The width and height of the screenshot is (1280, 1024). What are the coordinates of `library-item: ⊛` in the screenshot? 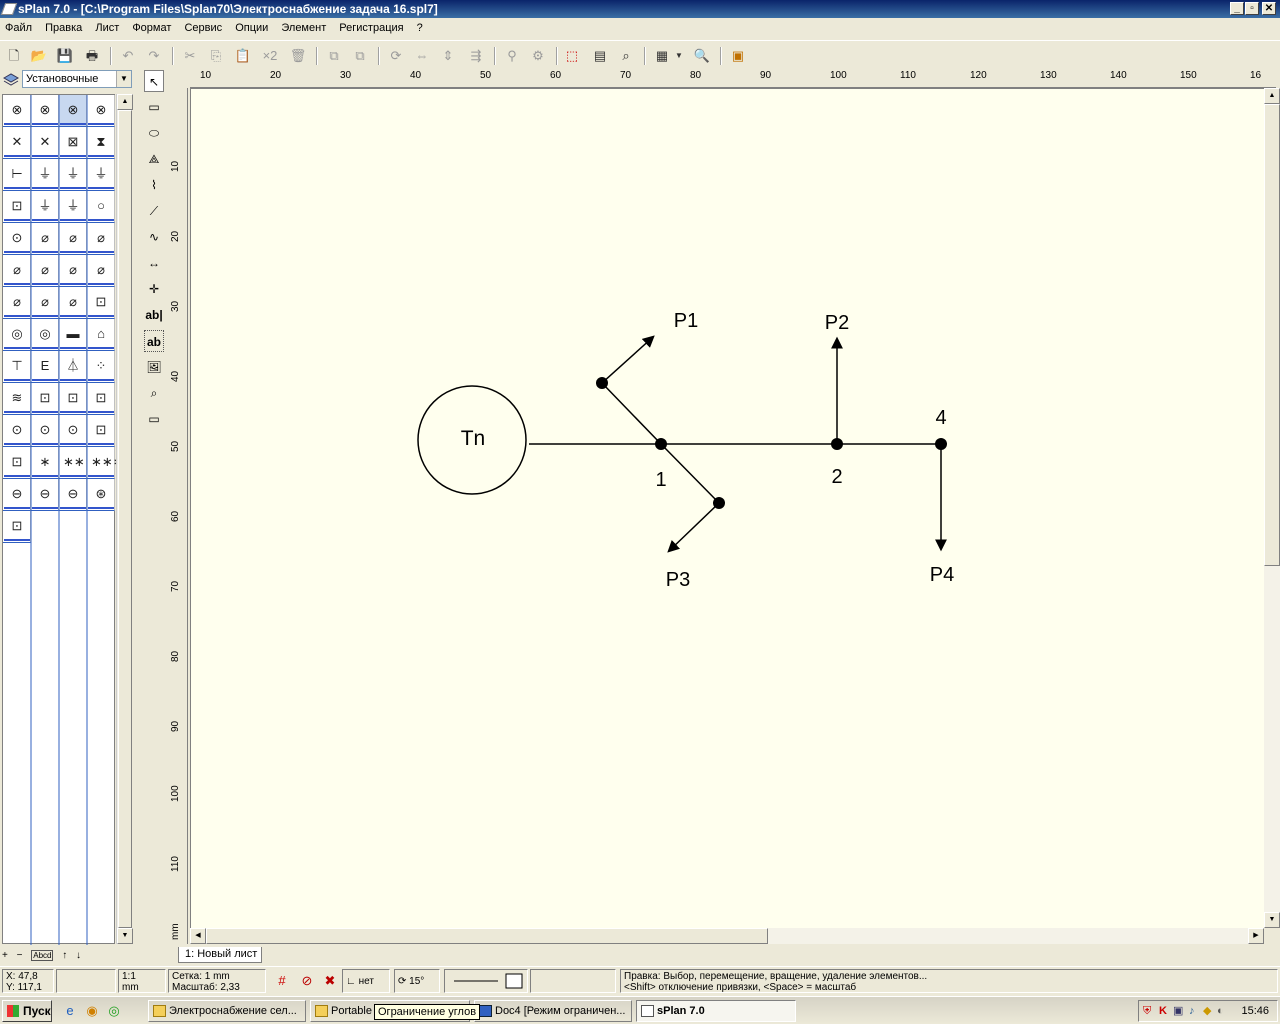 It's located at (101, 495).